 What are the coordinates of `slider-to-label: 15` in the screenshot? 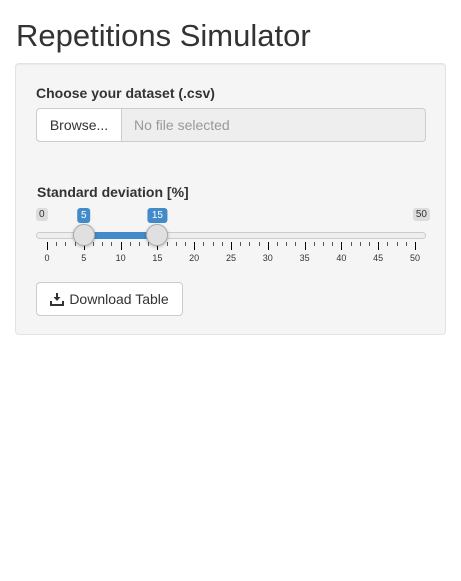 It's located at (157, 215).